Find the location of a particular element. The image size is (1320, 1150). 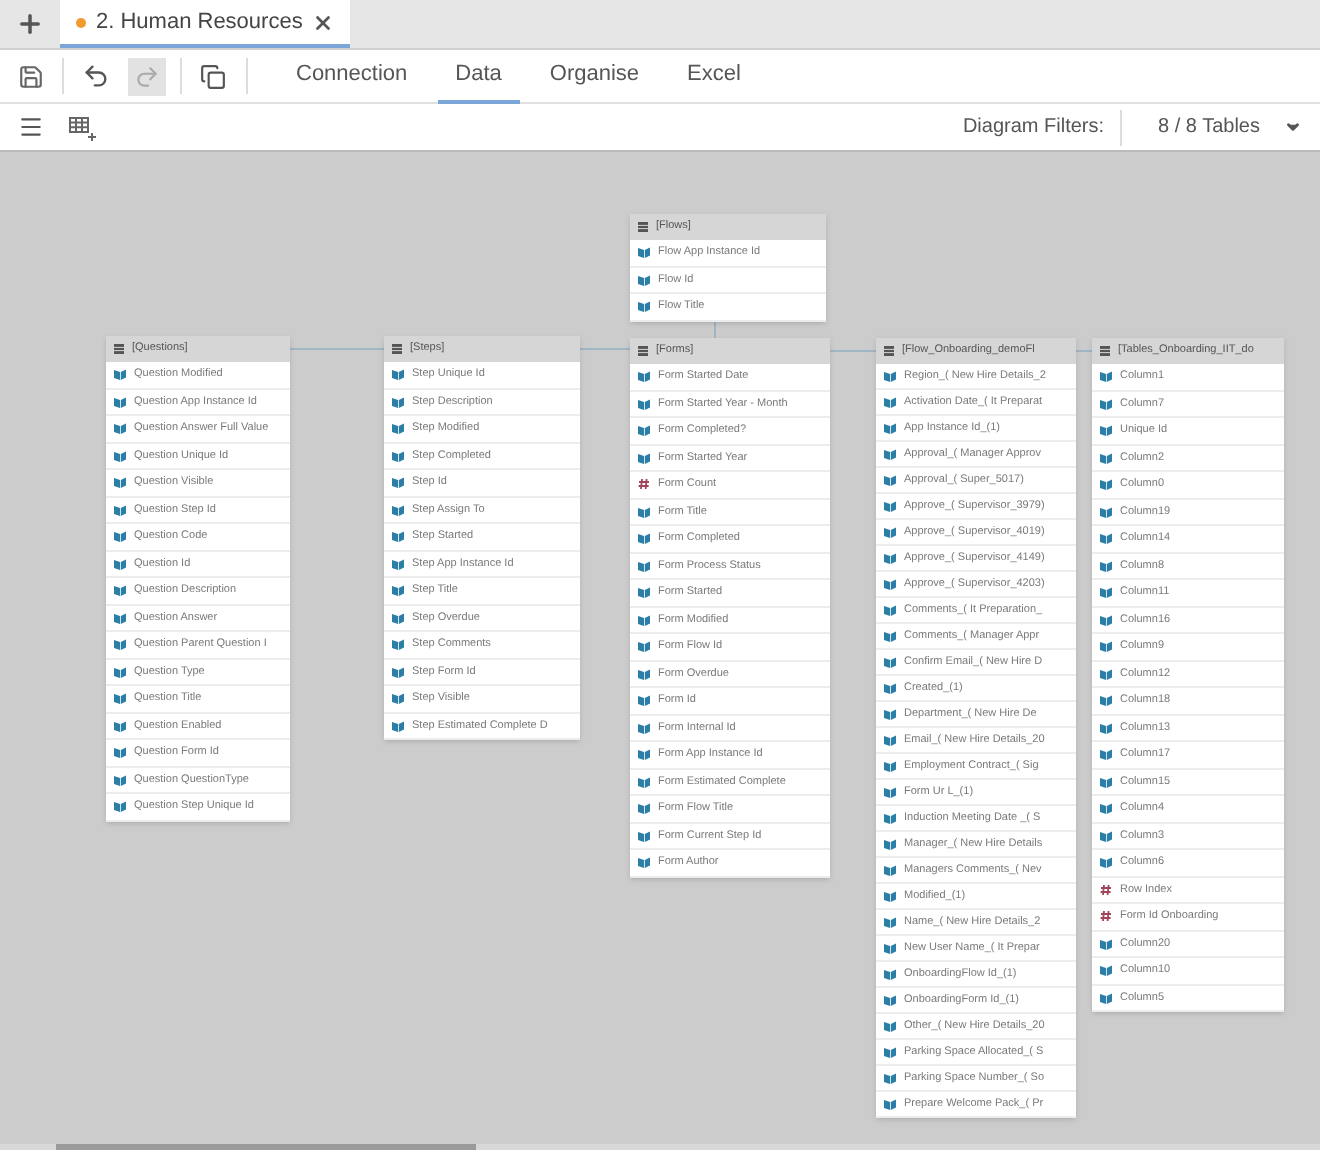

undo-icon is located at coordinates (96, 76).